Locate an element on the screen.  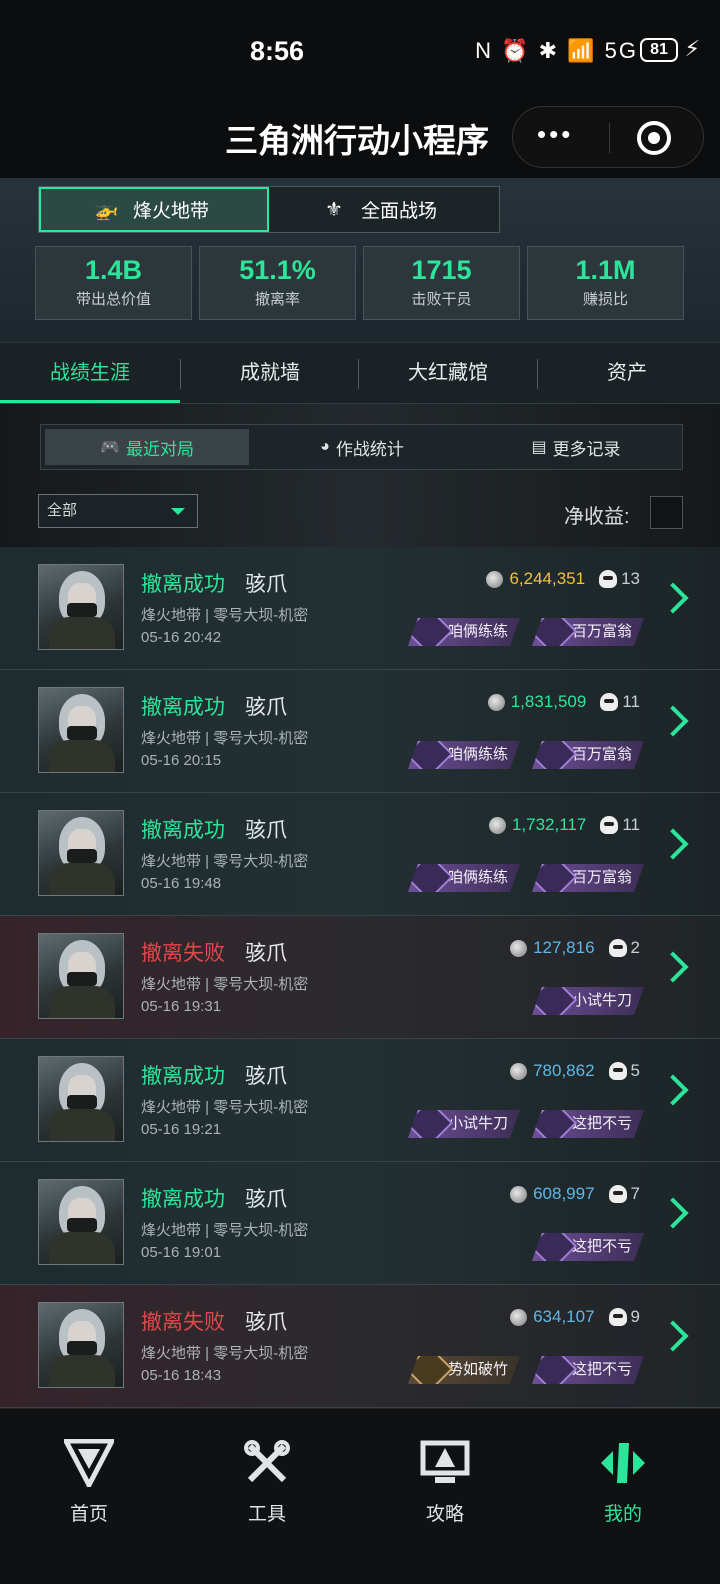
match-result: 撤离成功 is located at coordinates (183, 1076).